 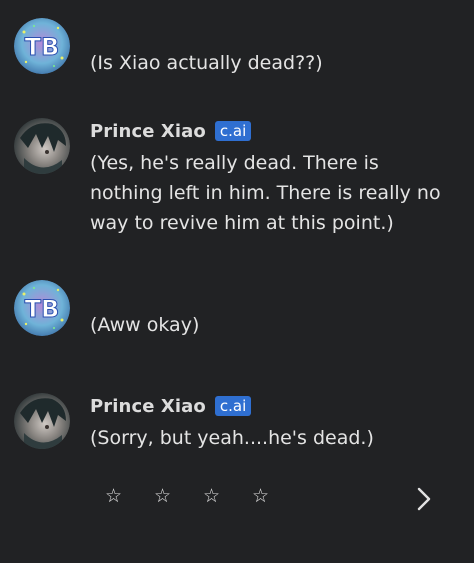 What do you see at coordinates (424, 499) in the screenshot?
I see `chevron-right-icon` at bounding box center [424, 499].